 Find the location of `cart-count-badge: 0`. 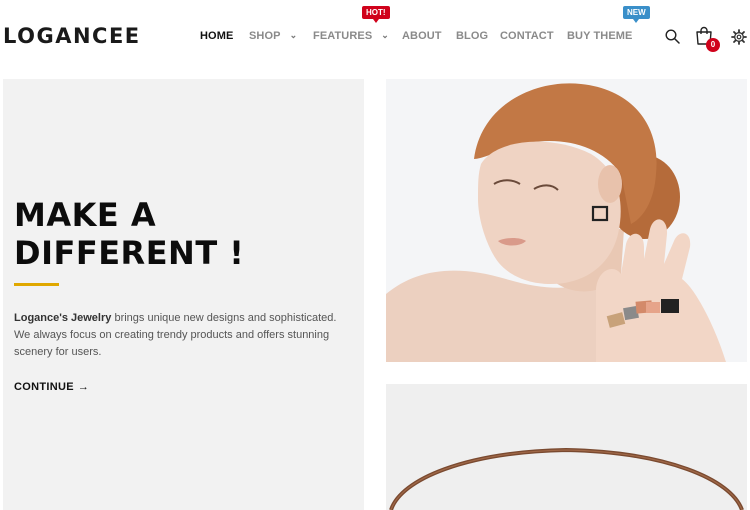

cart-count-badge: 0 is located at coordinates (713, 45).